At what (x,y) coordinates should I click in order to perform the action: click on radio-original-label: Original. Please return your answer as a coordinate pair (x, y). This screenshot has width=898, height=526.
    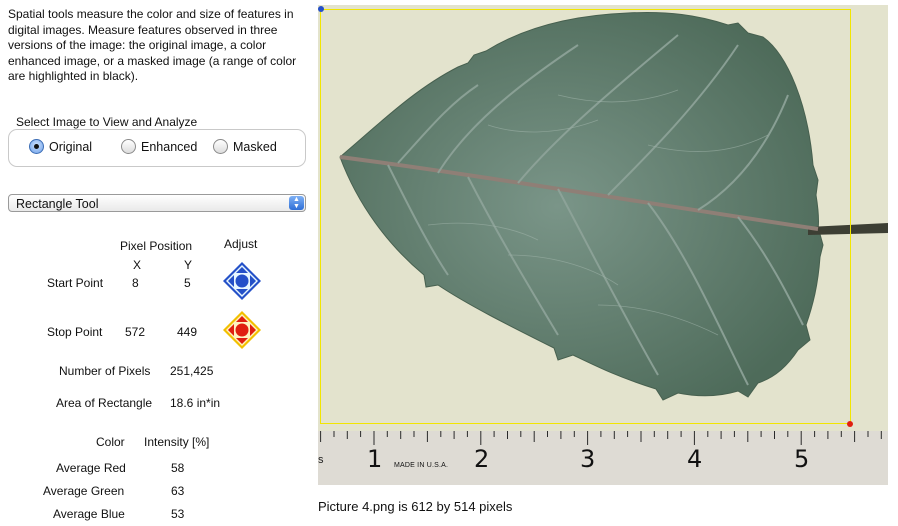
    Looking at the image, I should click on (71, 146).